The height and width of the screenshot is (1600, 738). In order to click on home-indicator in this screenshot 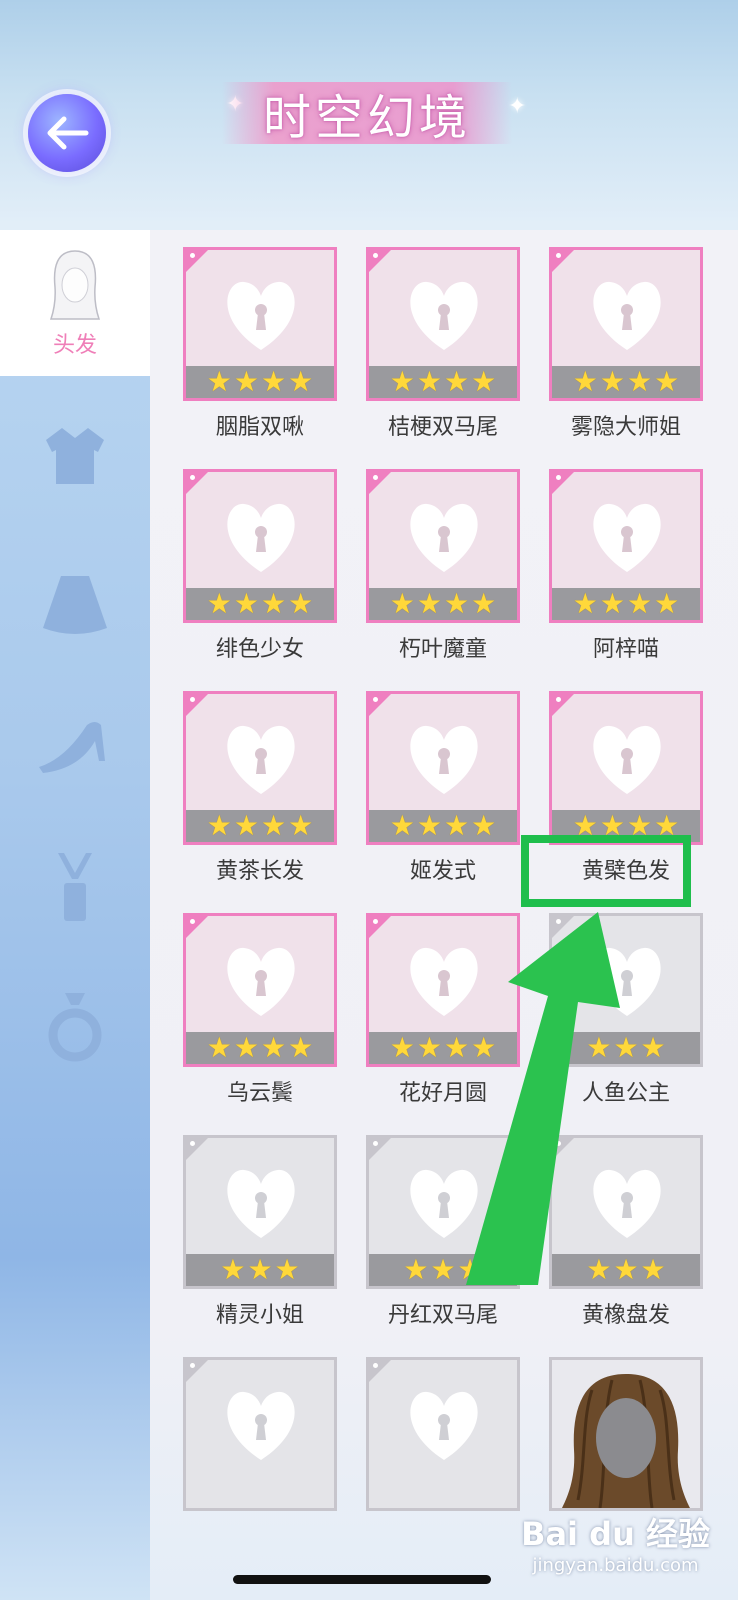, I will do `click(362, 1579)`.